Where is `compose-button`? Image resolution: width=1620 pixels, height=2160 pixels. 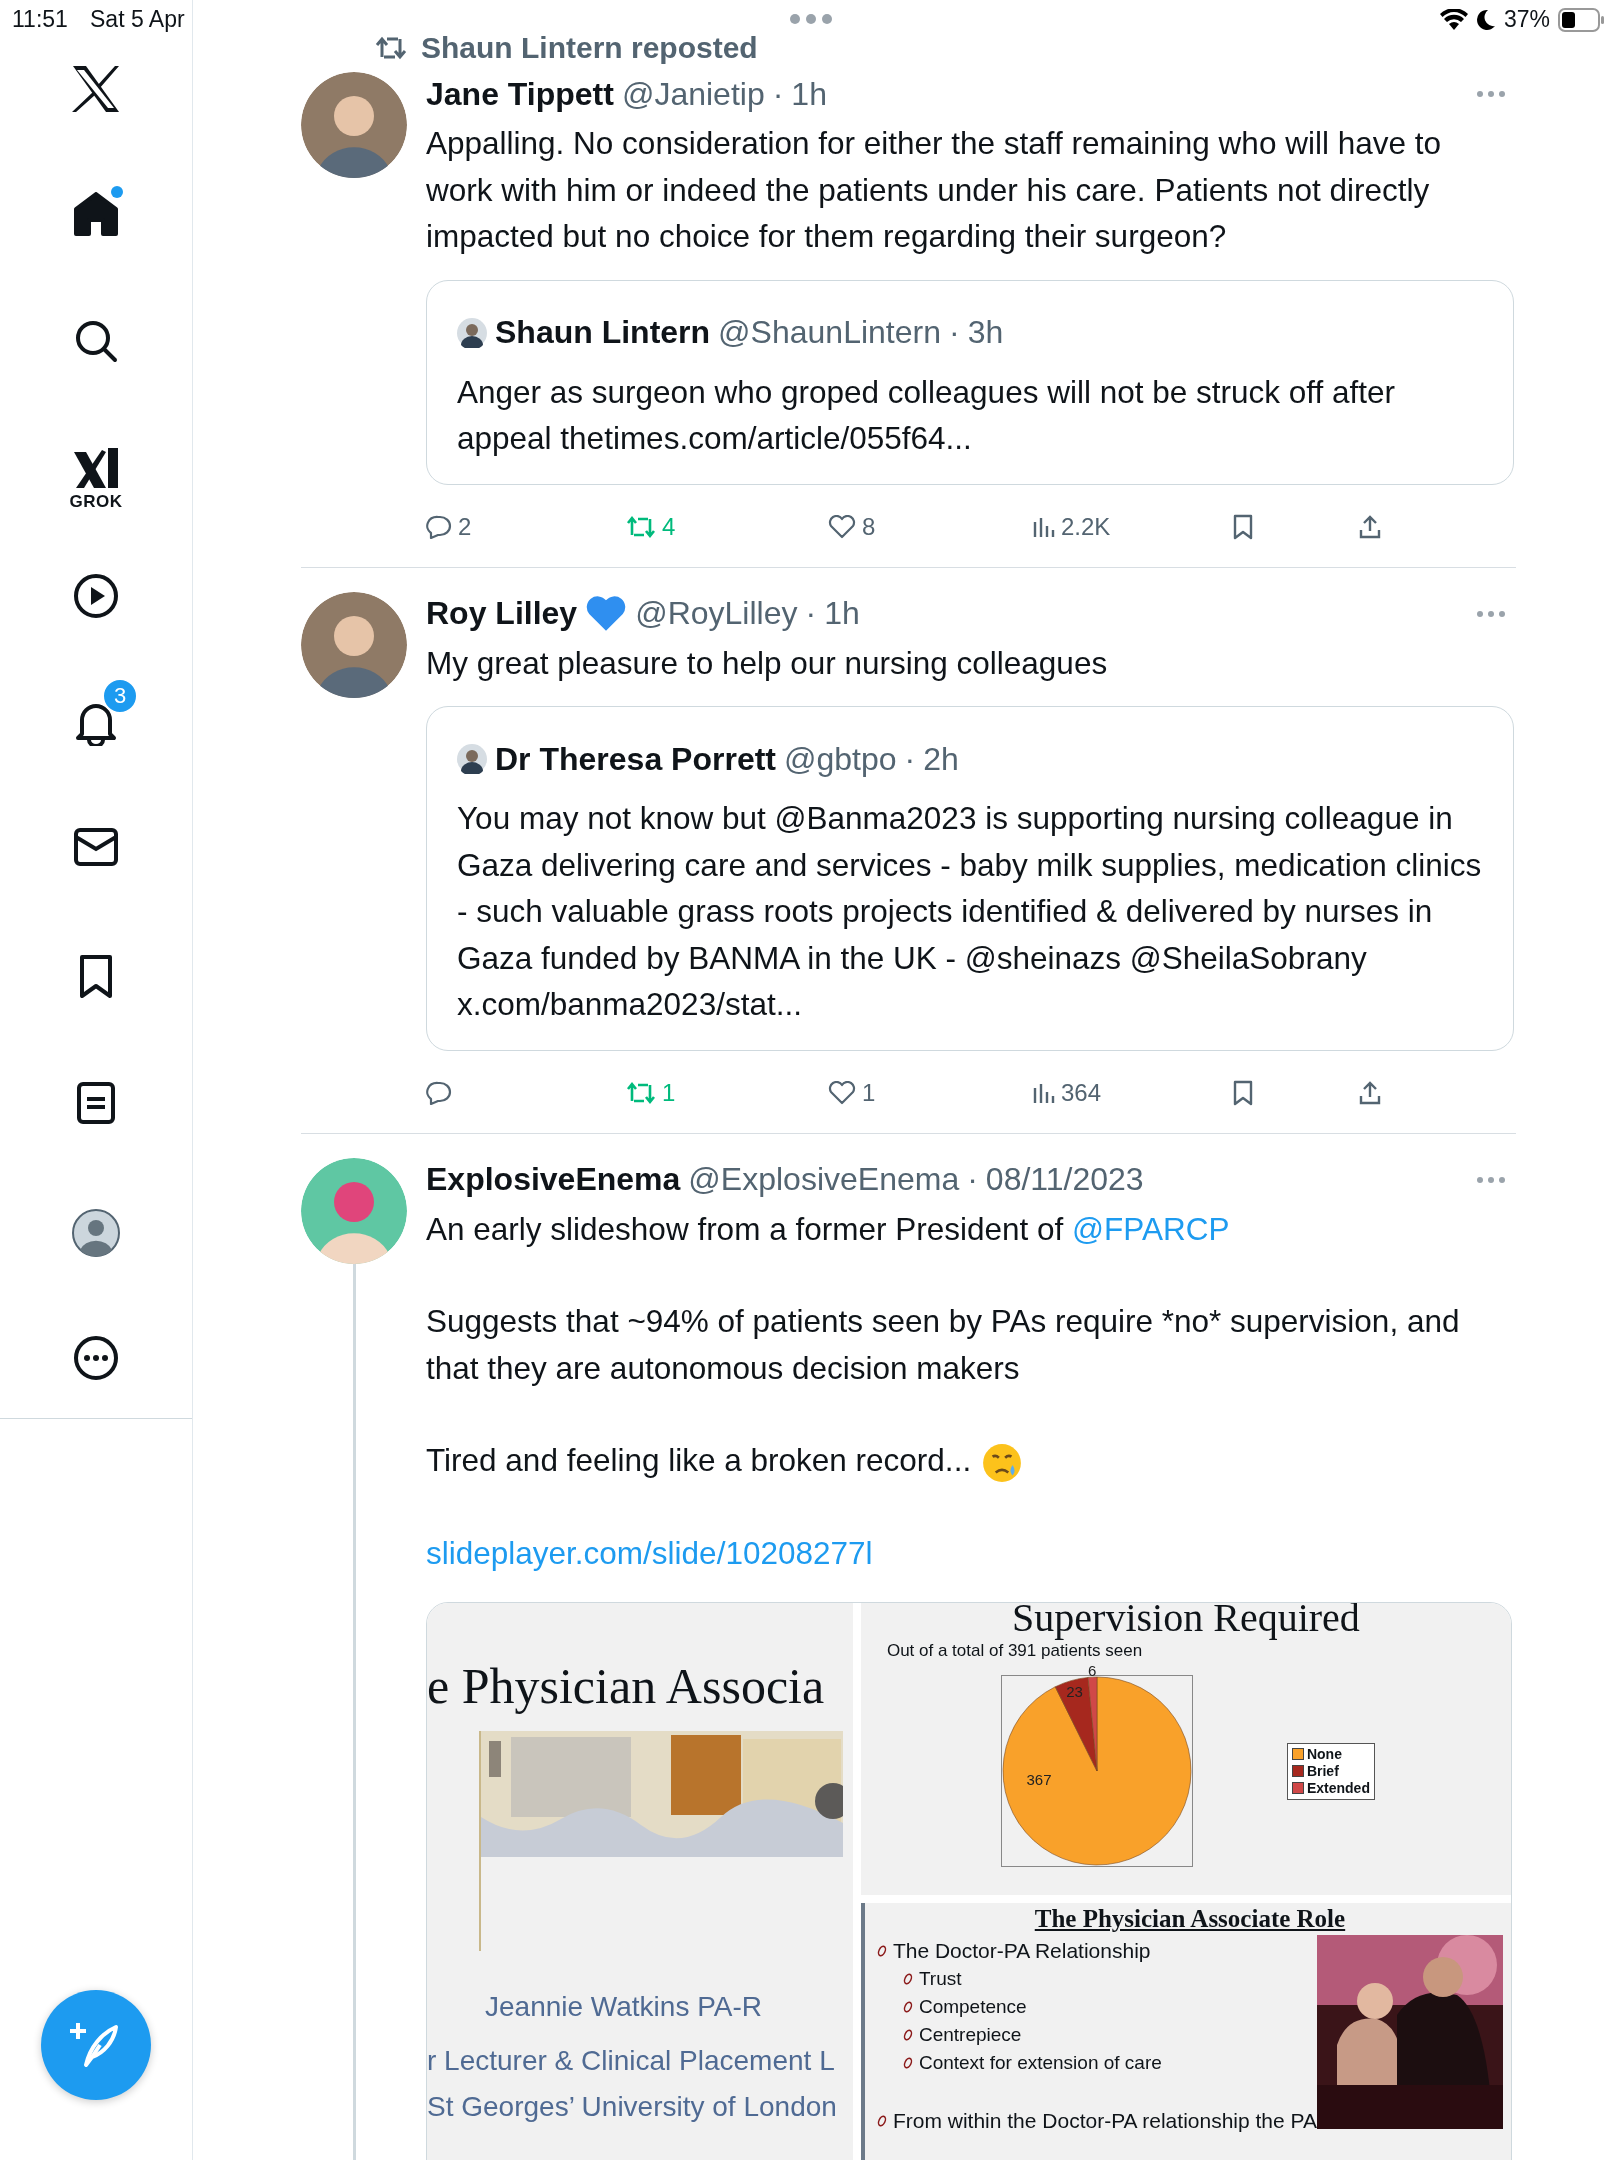 compose-button is located at coordinates (96, 2045).